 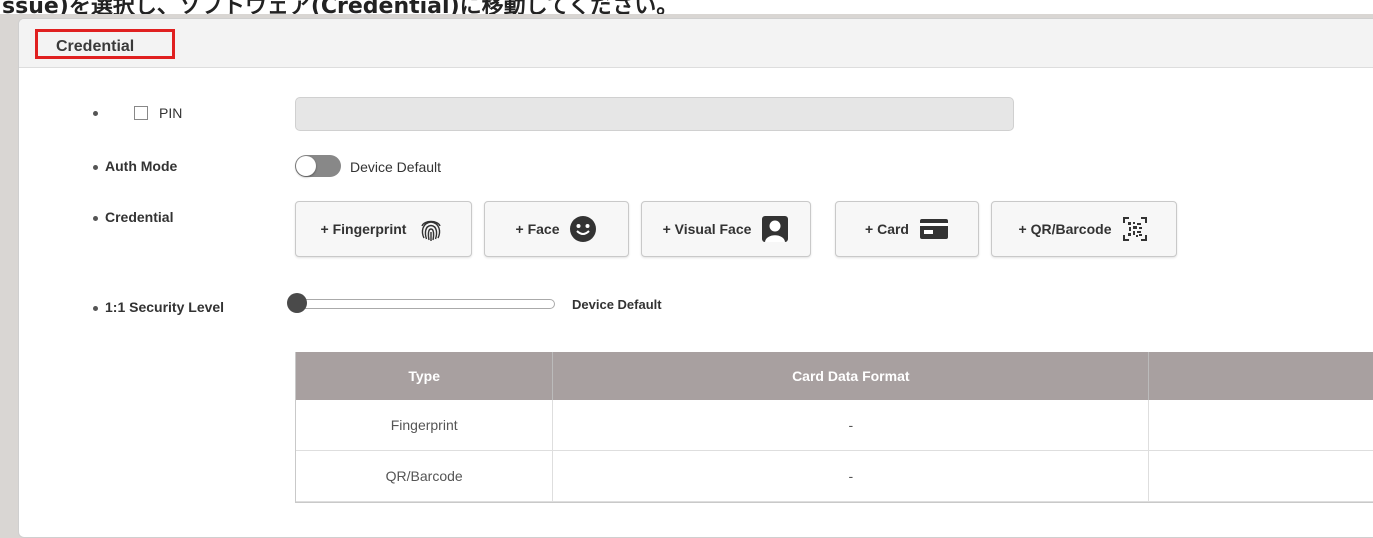 What do you see at coordinates (775, 229) in the screenshot?
I see `visual-face-icon` at bounding box center [775, 229].